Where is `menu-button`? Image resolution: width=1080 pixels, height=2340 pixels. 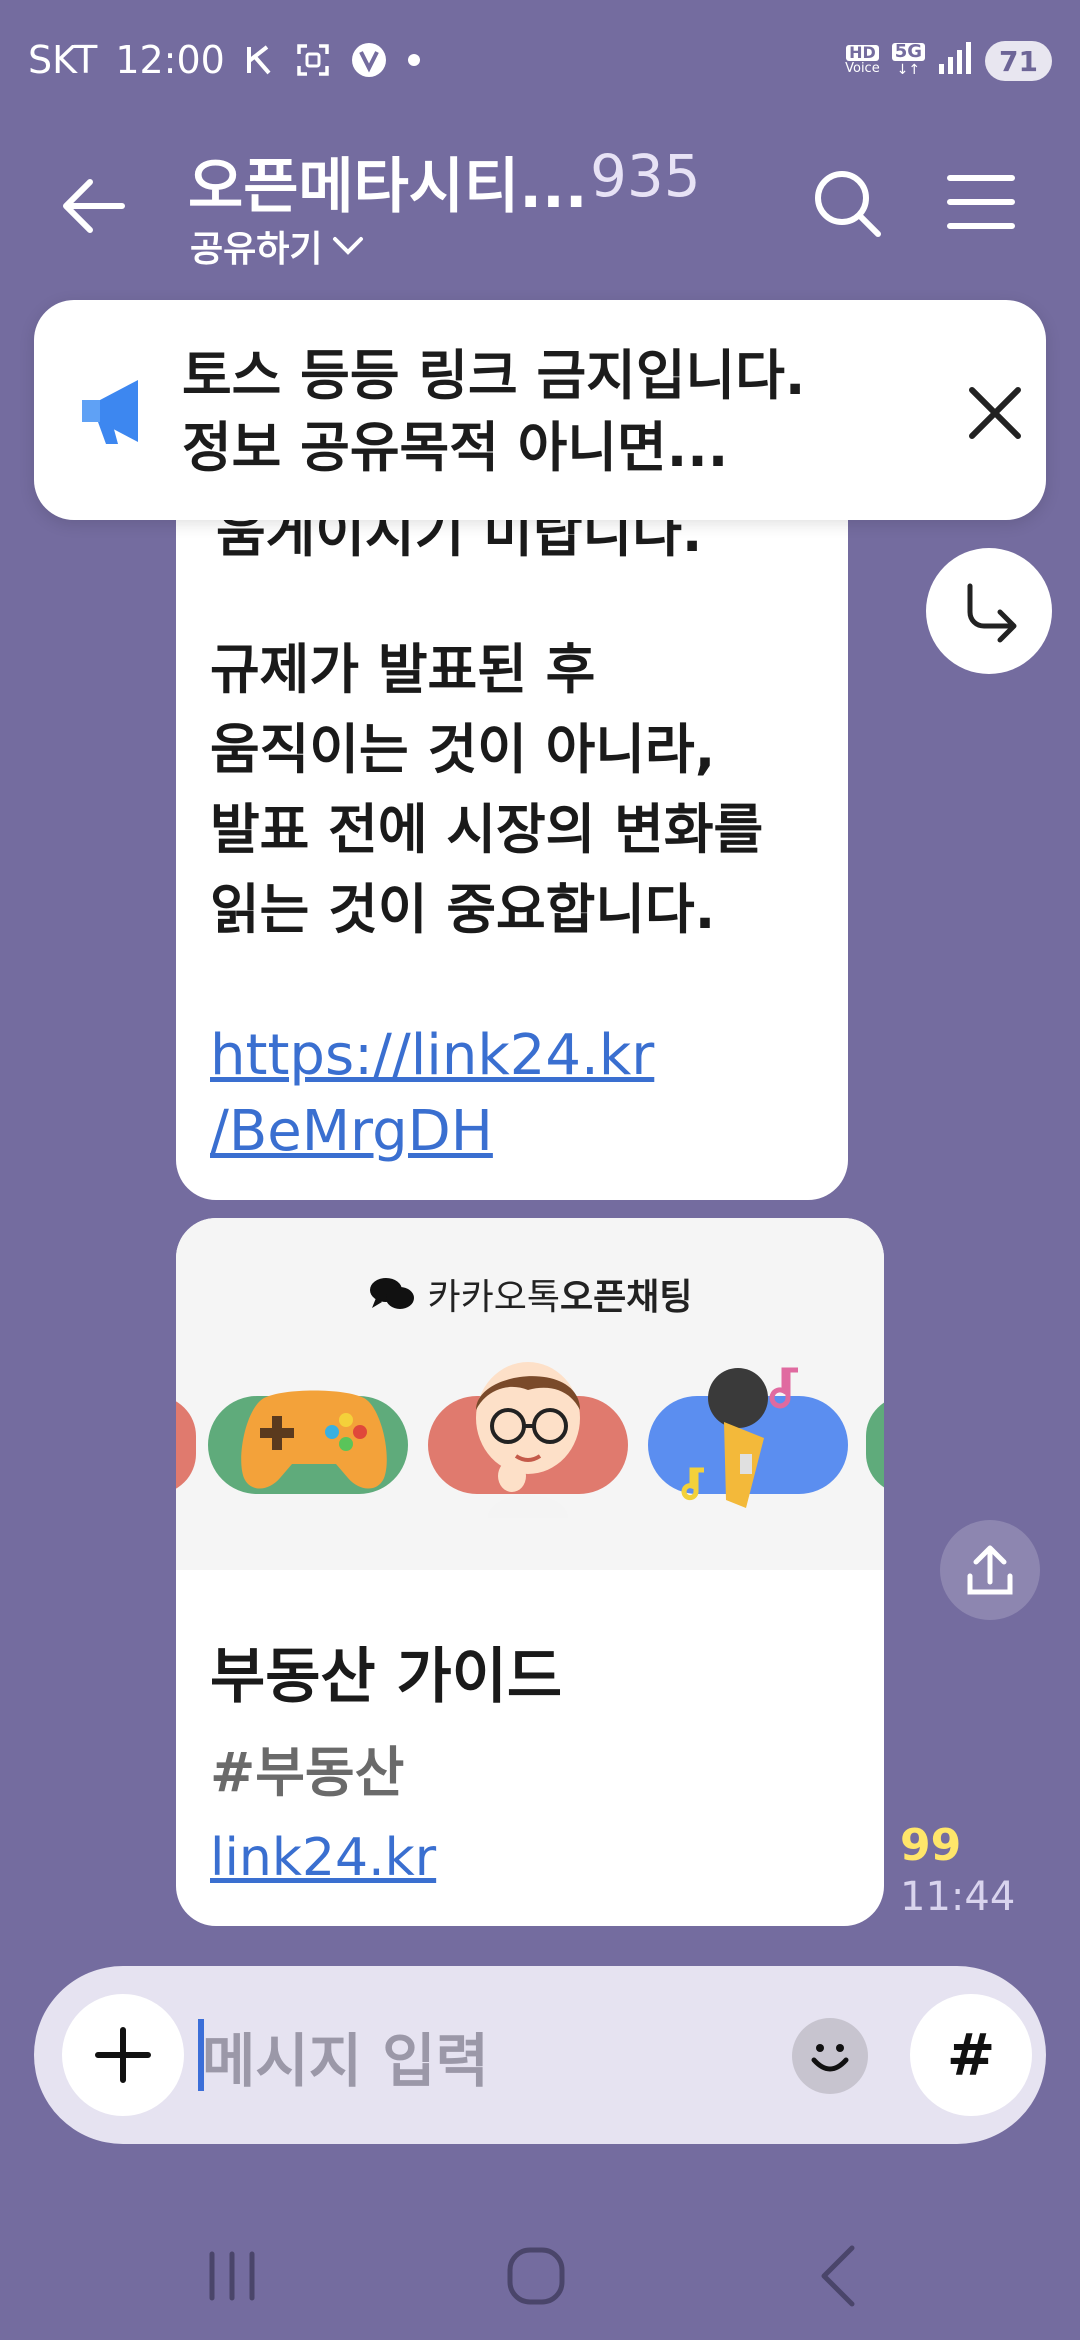 menu-button is located at coordinates (981, 202).